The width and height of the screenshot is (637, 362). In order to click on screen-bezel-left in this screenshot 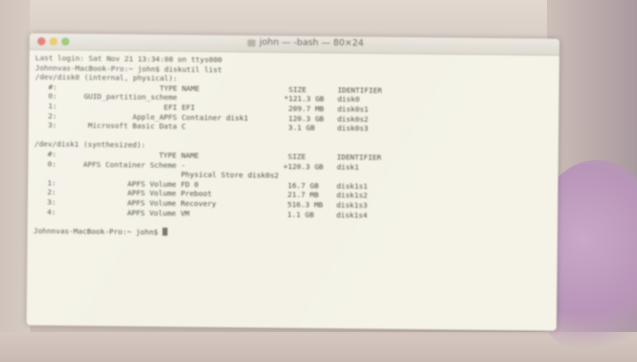, I will do `click(15, 181)`.